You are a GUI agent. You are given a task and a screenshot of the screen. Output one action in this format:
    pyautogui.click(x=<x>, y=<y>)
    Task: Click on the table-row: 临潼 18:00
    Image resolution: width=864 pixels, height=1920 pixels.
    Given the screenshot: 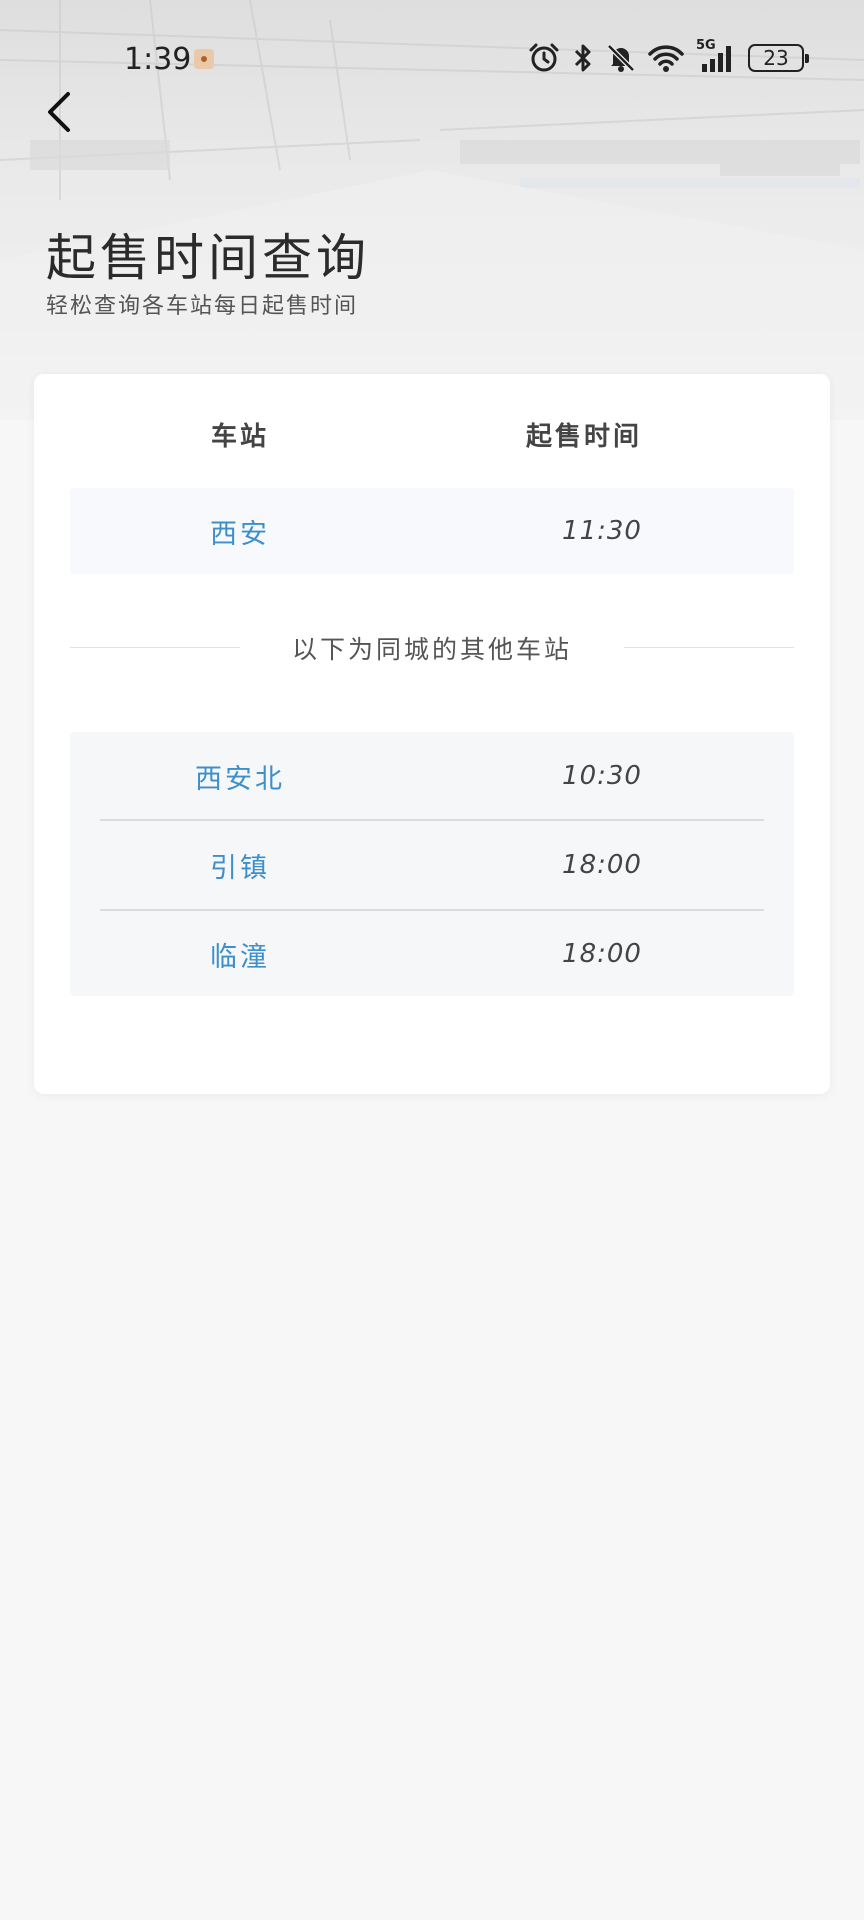 What is the action you would take?
    pyautogui.click(x=432, y=954)
    